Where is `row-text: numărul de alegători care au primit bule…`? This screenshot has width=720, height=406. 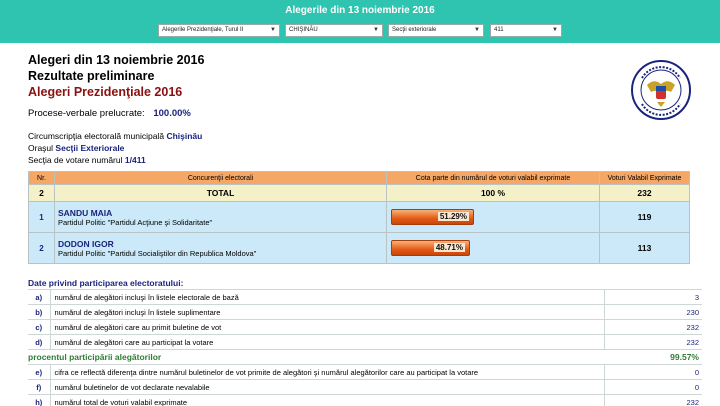
row-text: numărul de alegători care au primit bule… is located at coordinates (326, 327).